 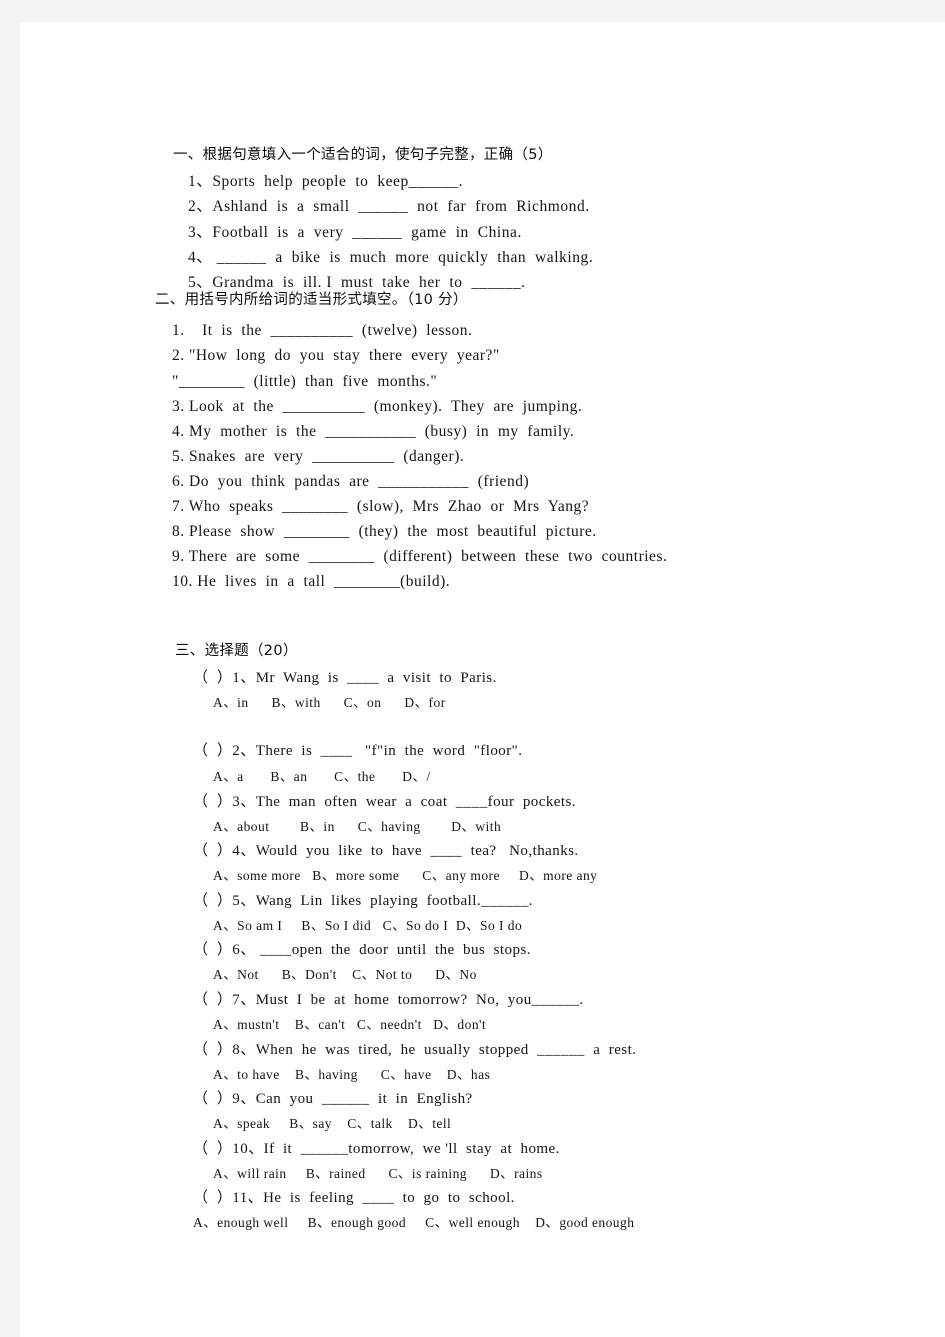 What do you see at coordinates (350, 1024) in the screenshot?
I see `section-3-question-7-options: A、mustn't B、can't C、needn't D、don't` at bounding box center [350, 1024].